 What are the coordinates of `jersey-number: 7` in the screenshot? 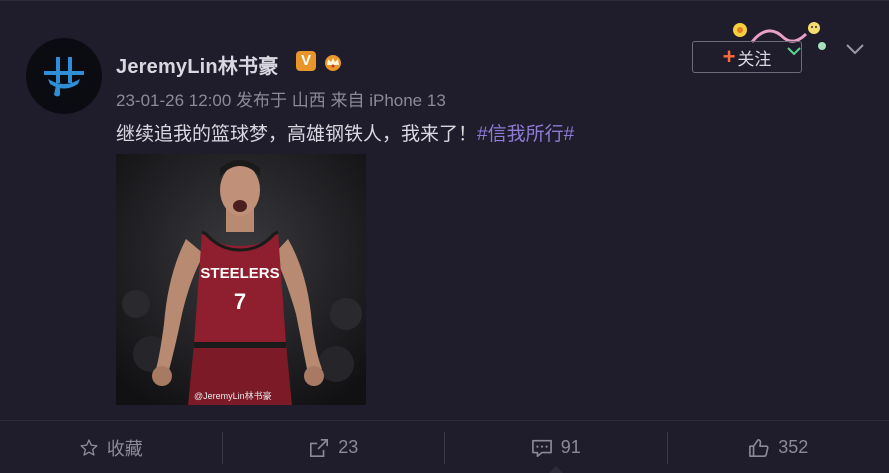 It's located at (240, 301).